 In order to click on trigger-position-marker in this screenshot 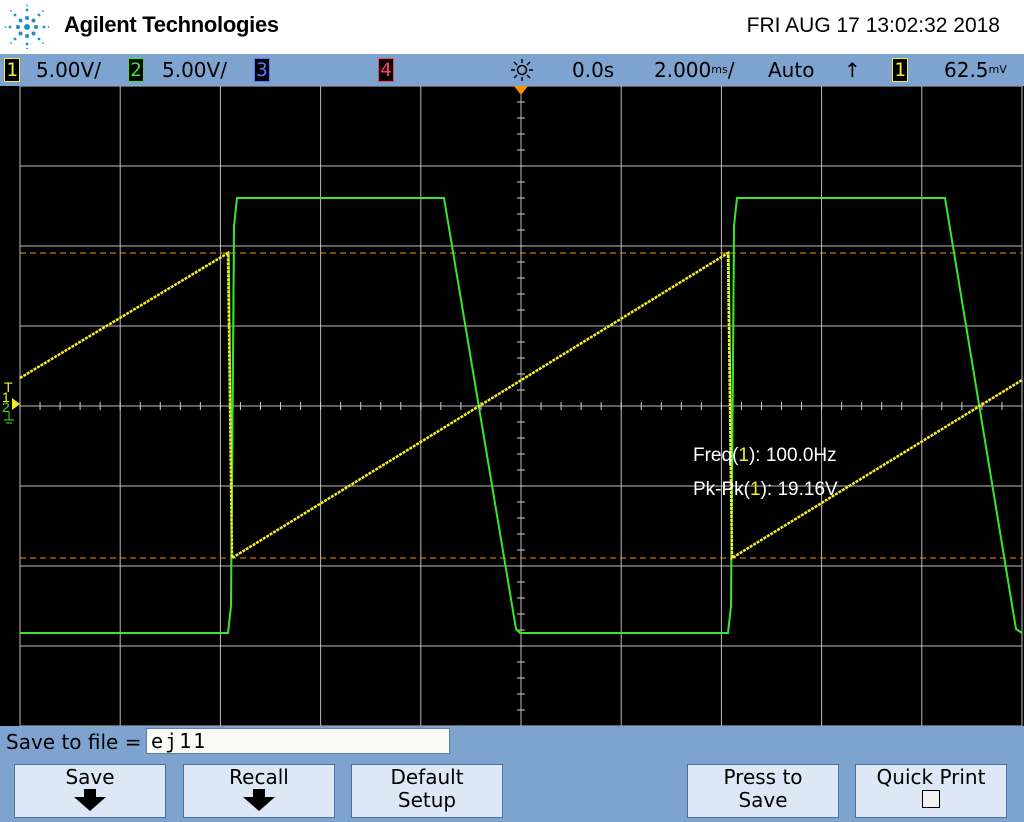, I will do `click(521, 90)`.